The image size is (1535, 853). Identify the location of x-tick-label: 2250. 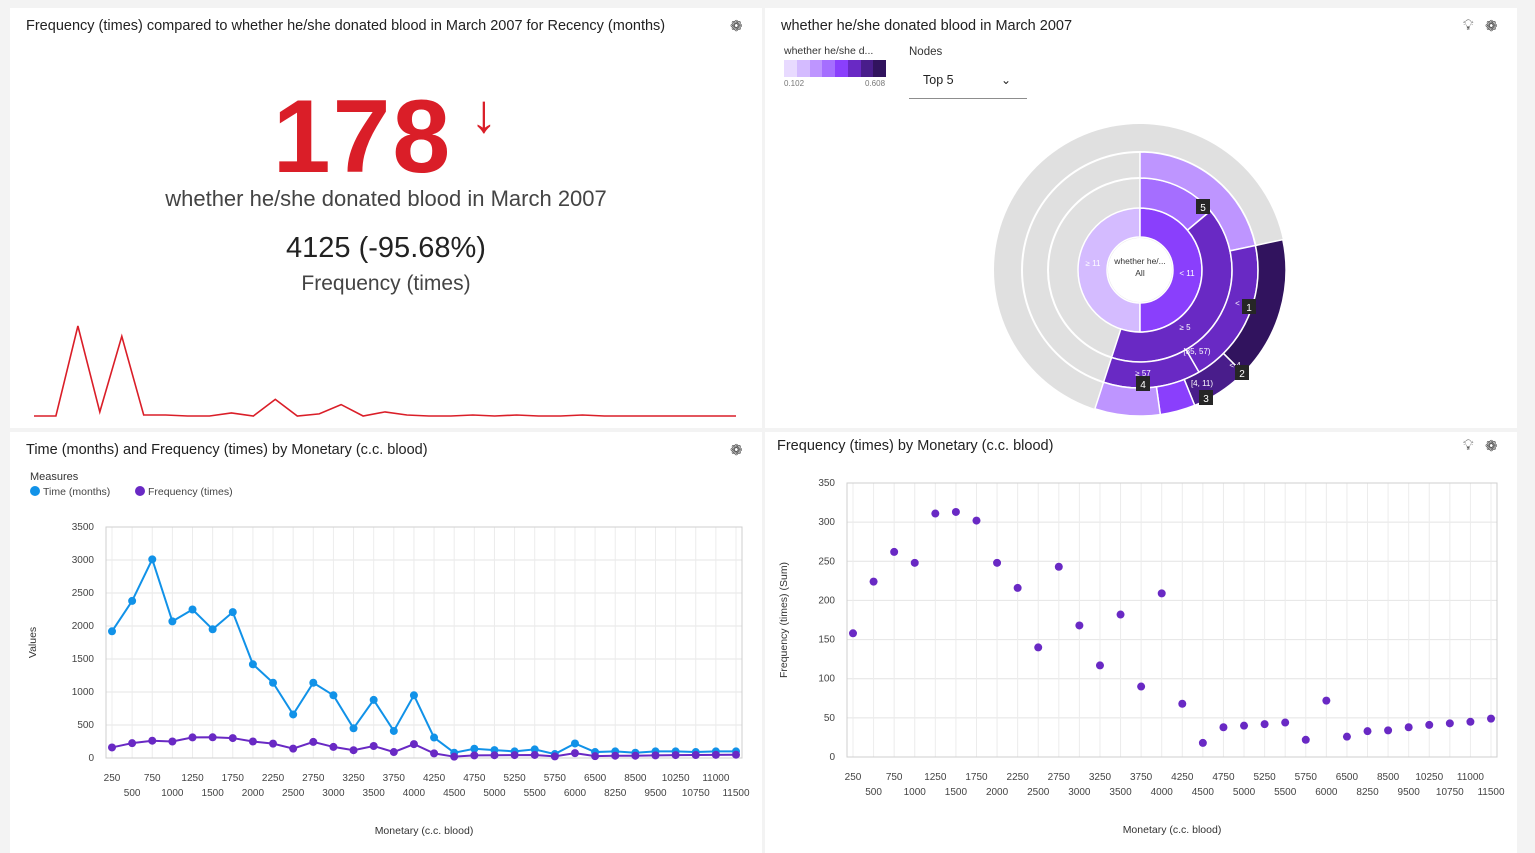
(1018, 777).